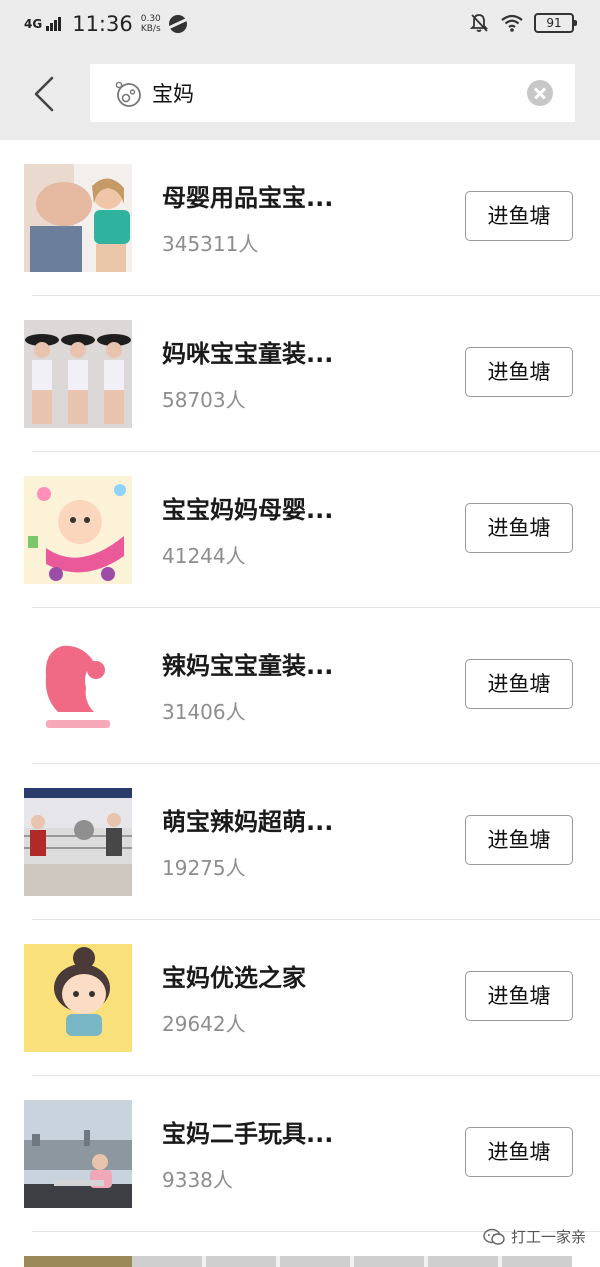 This screenshot has height=1267, width=600. Describe the element at coordinates (300, 24) in the screenshot. I see `status-bar: 4G 11:36 0.30 KB/s 91` at that location.